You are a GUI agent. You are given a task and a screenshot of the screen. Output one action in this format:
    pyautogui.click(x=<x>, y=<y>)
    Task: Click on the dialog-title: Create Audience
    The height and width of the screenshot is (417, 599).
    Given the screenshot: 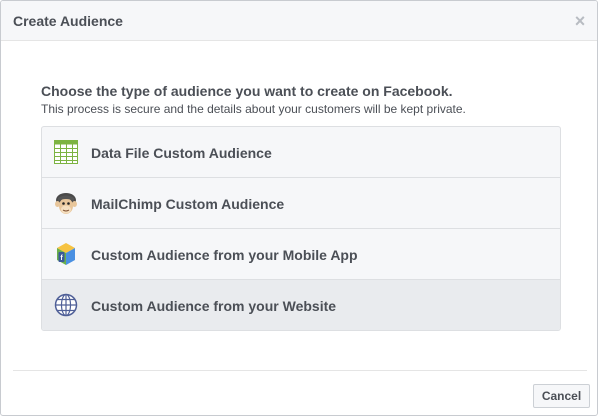 What is the action you would take?
    pyautogui.click(x=68, y=21)
    